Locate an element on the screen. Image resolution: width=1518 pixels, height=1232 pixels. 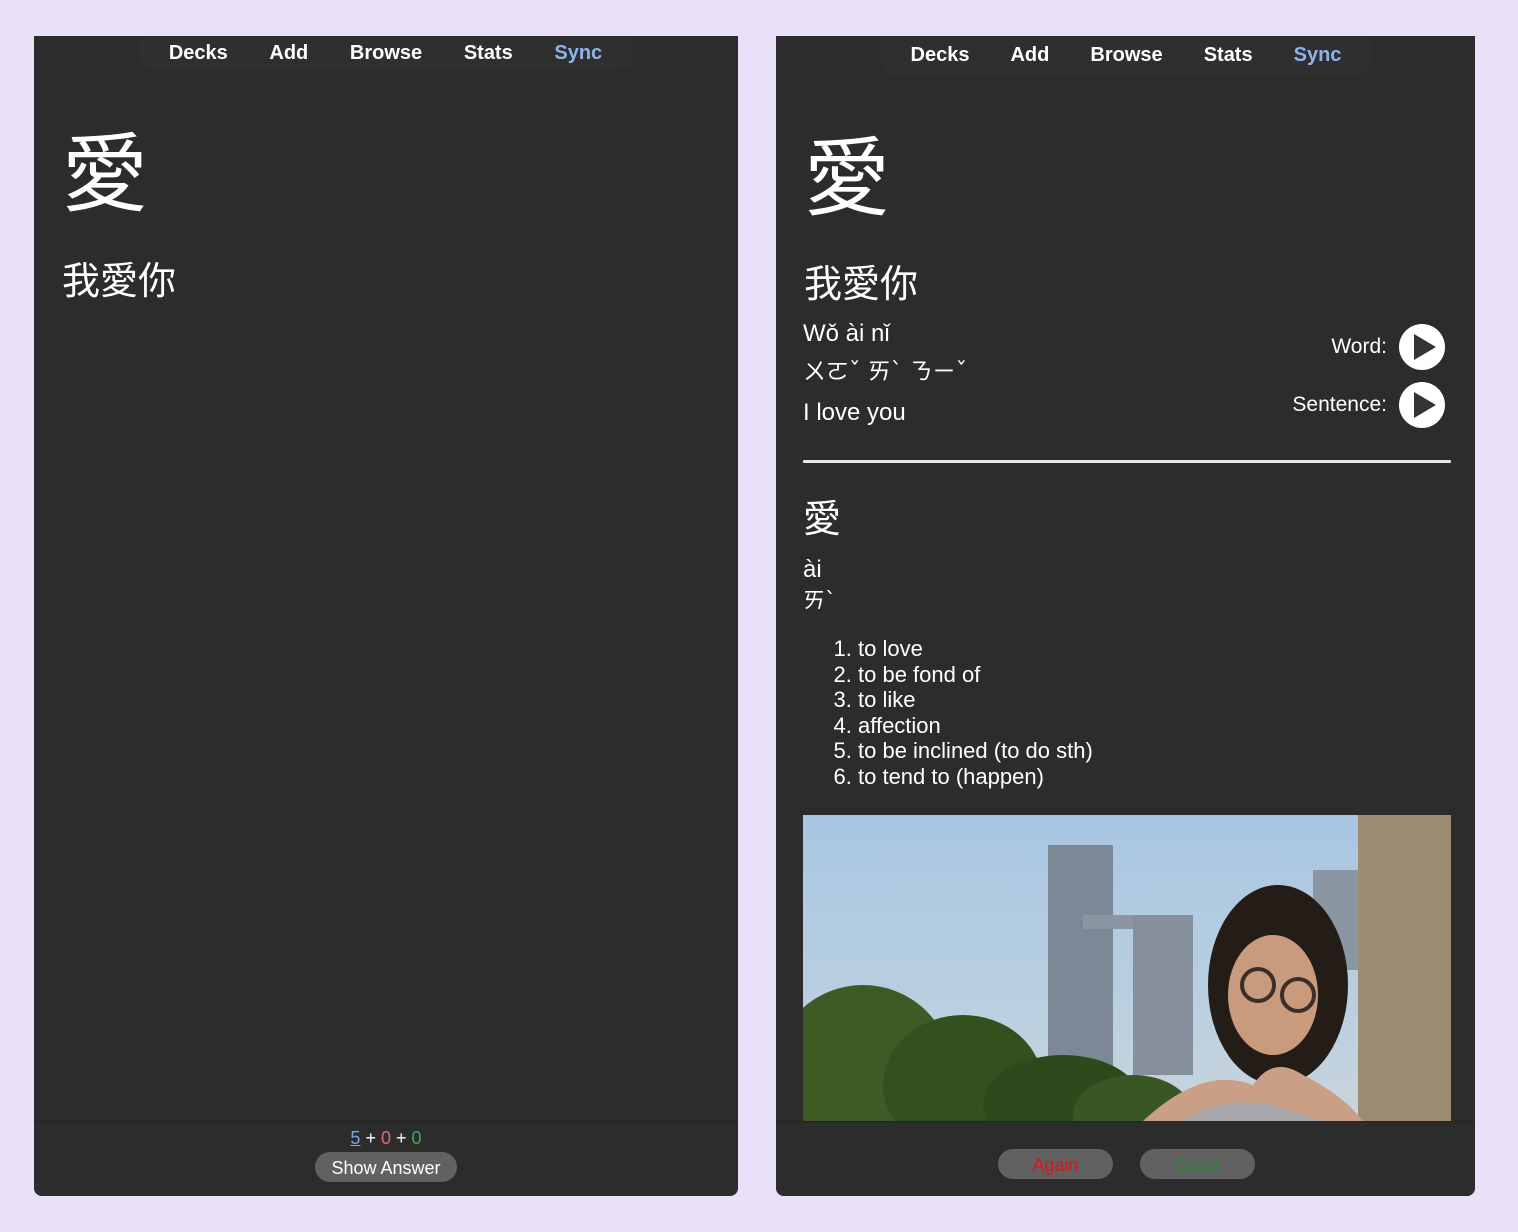
sentence-audio-label: Sentence: is located at coordinates (1339, 404).